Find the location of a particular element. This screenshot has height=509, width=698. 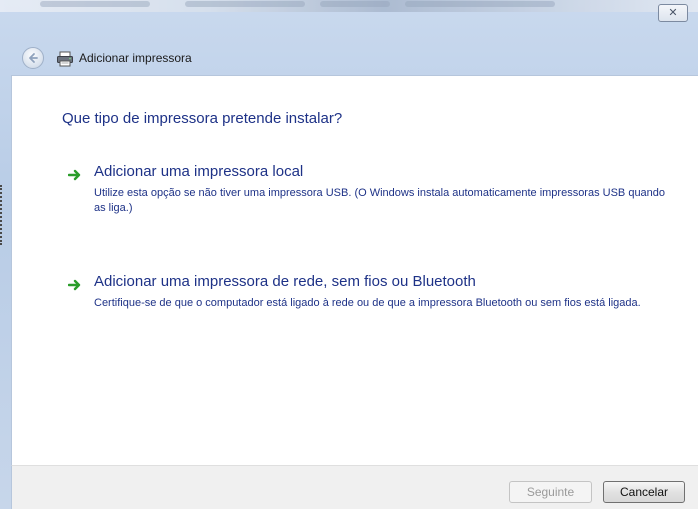

wizard-footer: Seguinte Cancelar is located at coordinates (354, 487).